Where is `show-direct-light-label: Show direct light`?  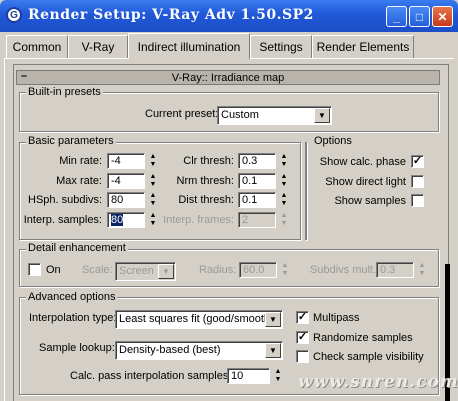 show-direct-light-label: Show direct light is located at coordinates (365, 182).